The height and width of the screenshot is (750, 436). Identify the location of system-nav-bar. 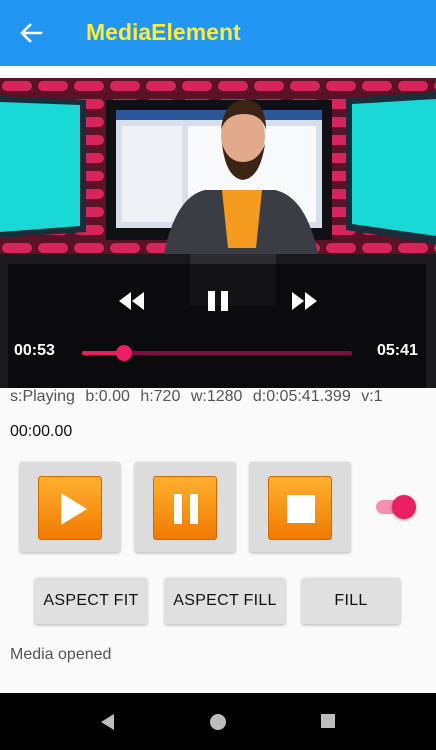
(218, 721).